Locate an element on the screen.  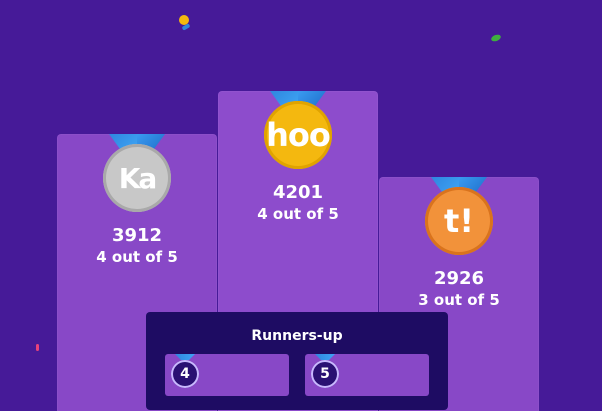
rank-badge: 5 is located at coordinates (325, 374).